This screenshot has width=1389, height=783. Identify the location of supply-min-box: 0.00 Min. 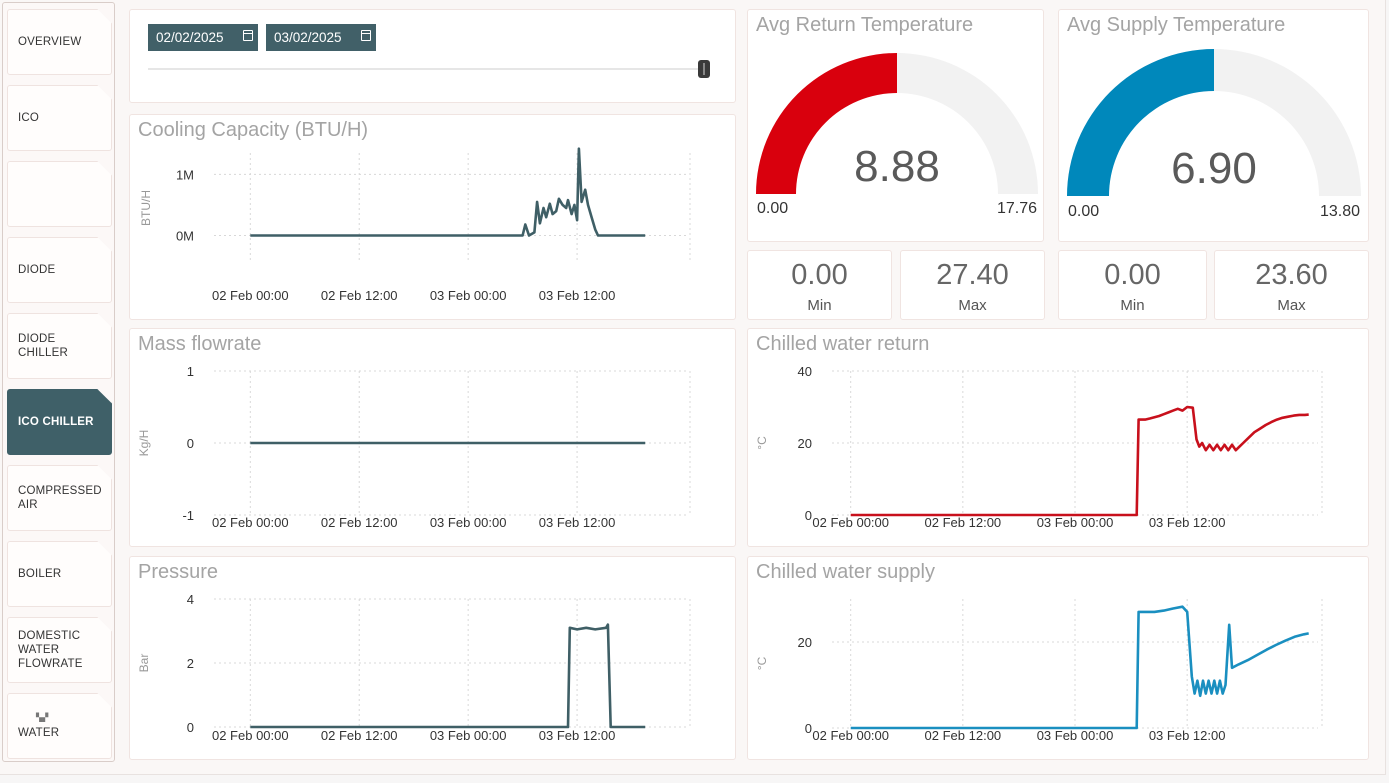
(1132, 285).